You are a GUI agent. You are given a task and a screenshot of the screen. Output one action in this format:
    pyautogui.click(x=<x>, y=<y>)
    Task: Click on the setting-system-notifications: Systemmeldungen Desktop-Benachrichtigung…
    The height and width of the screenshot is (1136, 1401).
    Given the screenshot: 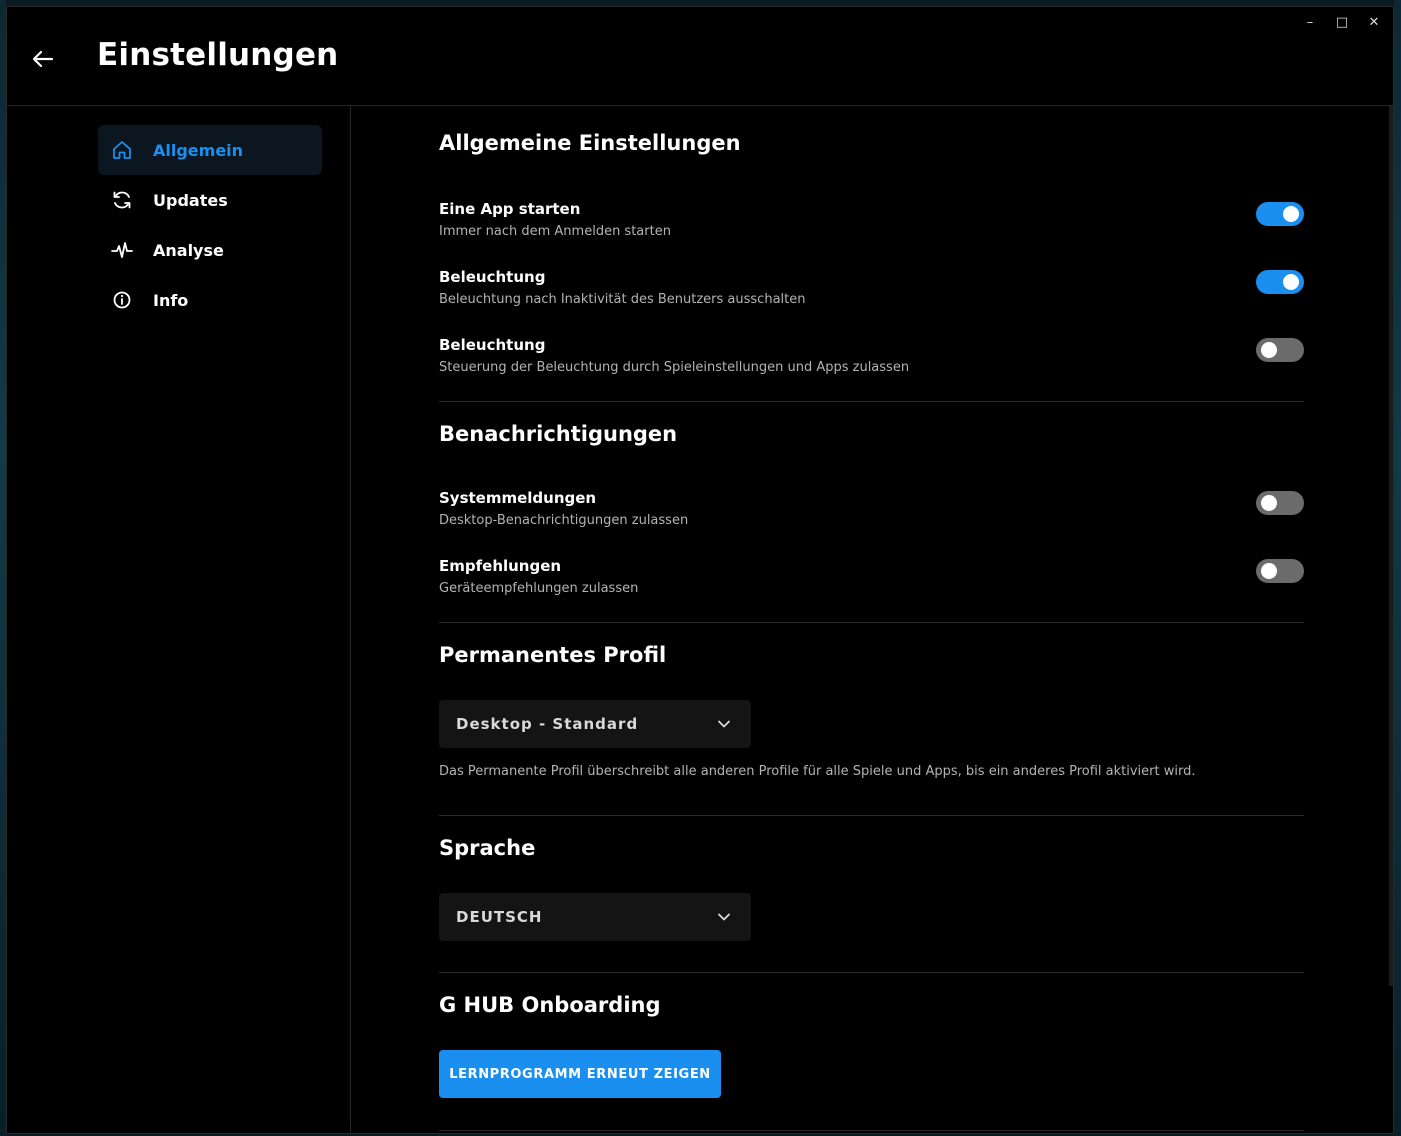 What is the action you would take?
    pyautogui.click(x=871, y=523)
    